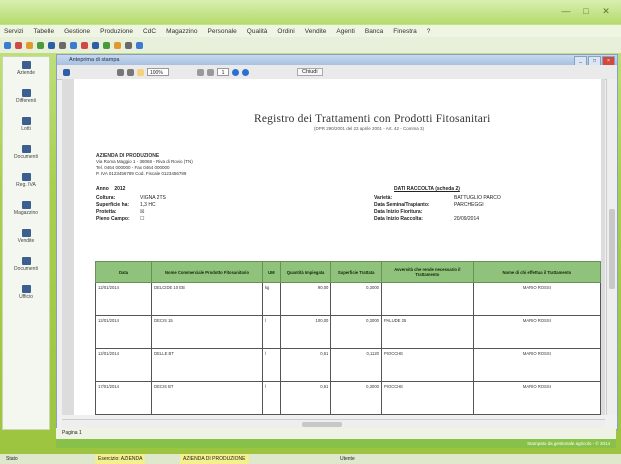 Image resolution: width=621 pixels, height=464 pixels. I want to click on last-page-icon, so click(245, 72).